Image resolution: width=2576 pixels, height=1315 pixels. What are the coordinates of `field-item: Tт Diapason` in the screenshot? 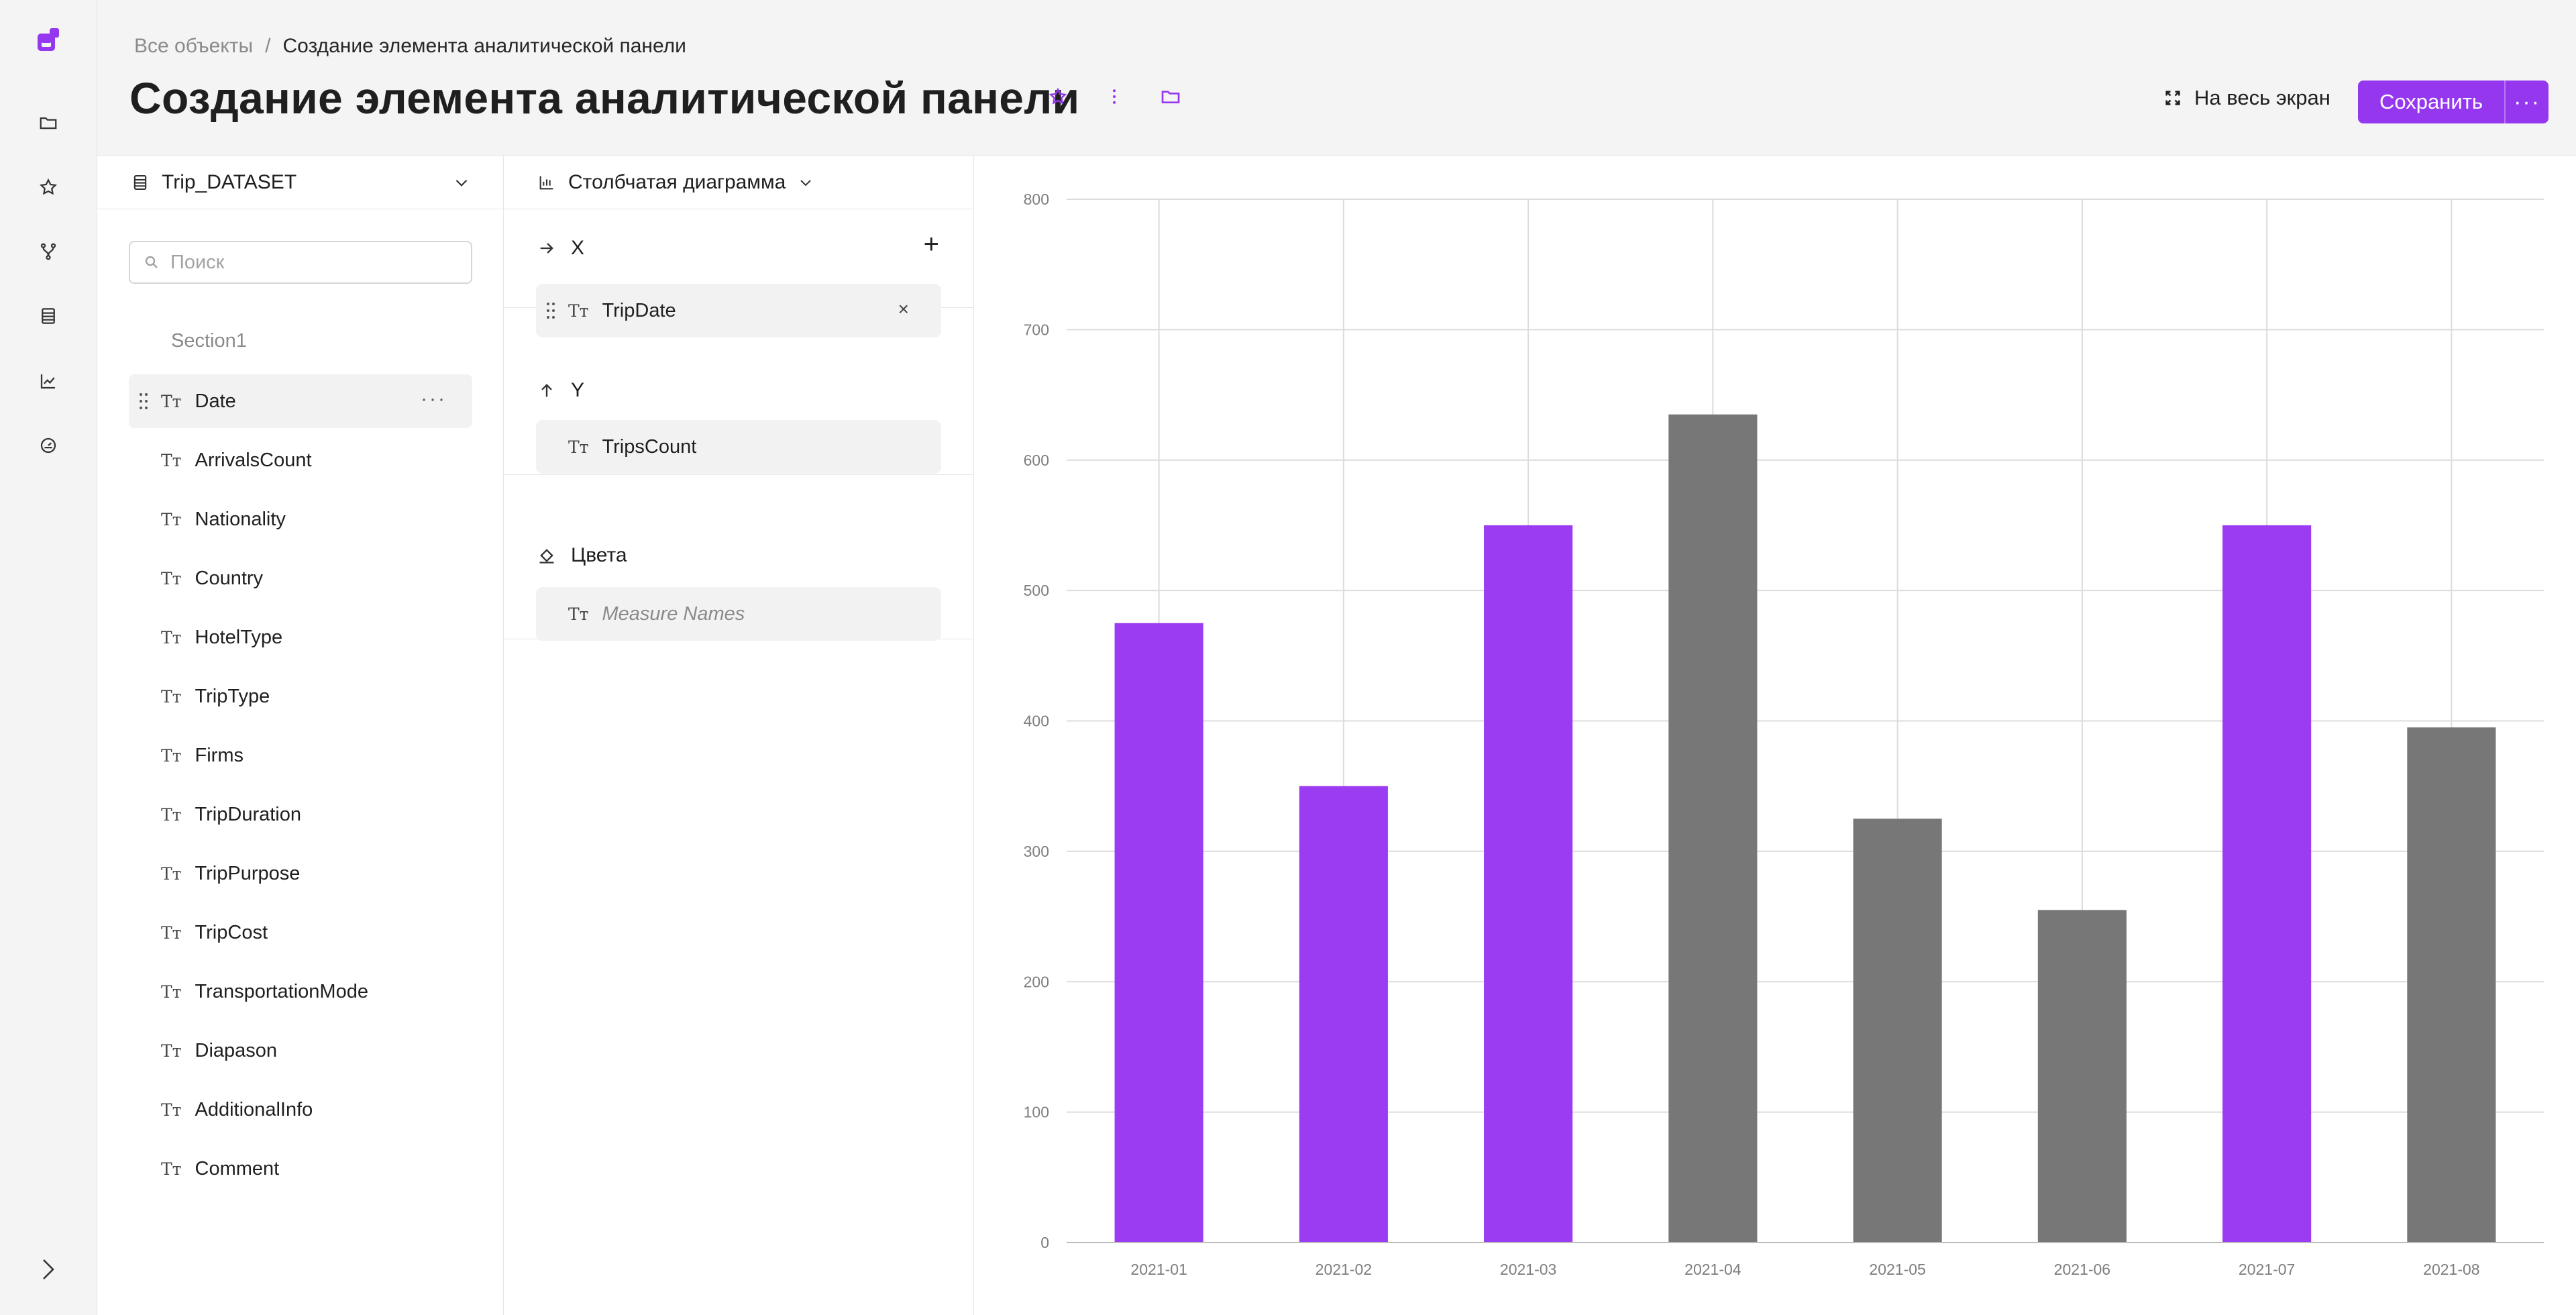 It's located at (300, 1050).